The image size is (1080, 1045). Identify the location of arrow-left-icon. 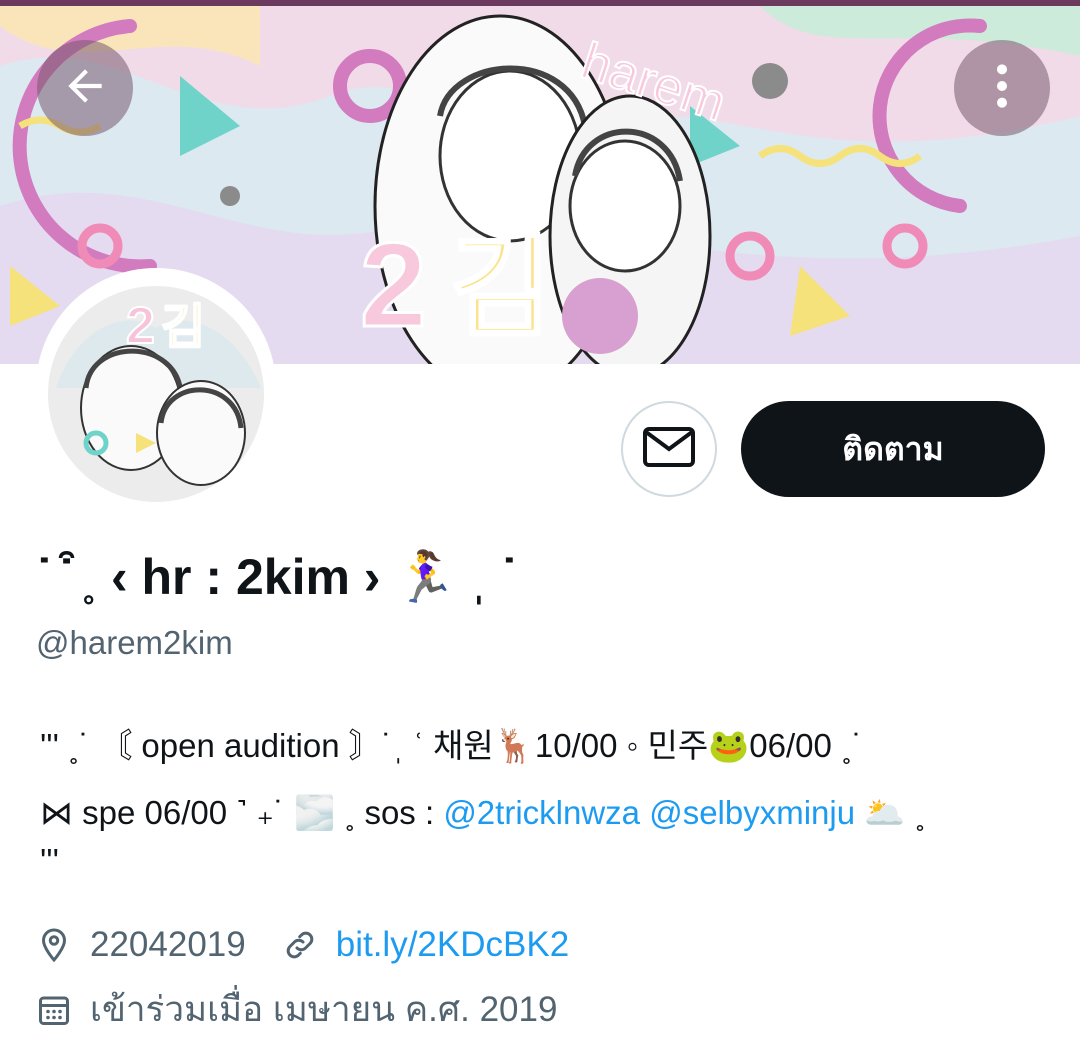
(85, 88).